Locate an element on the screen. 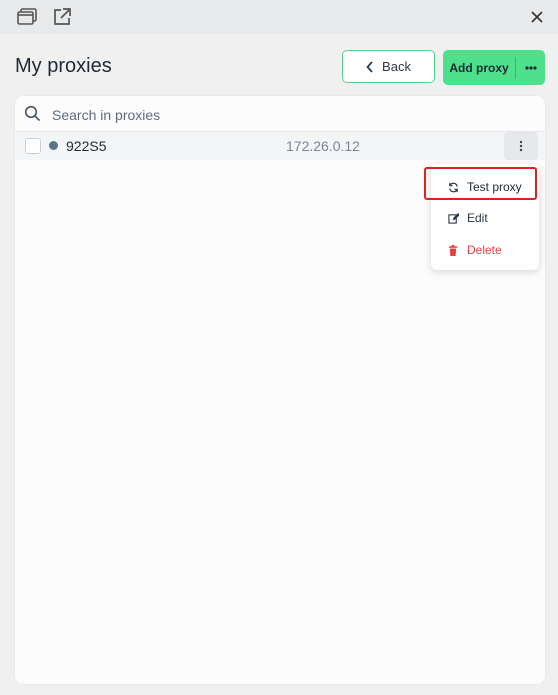 This screenshot has width=558, height=695. highlight-box is located at coordinates (480, 183).